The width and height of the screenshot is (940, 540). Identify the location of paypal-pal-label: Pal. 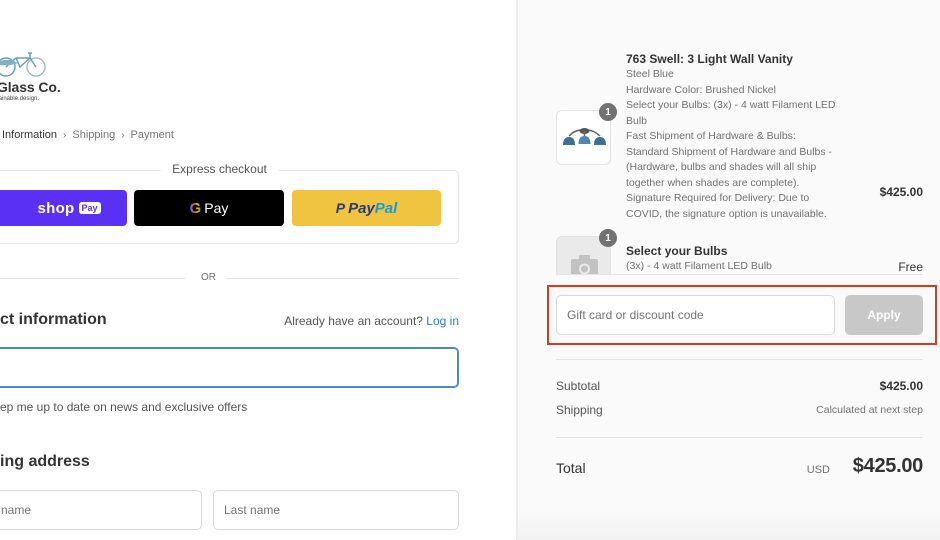
(386, 208).